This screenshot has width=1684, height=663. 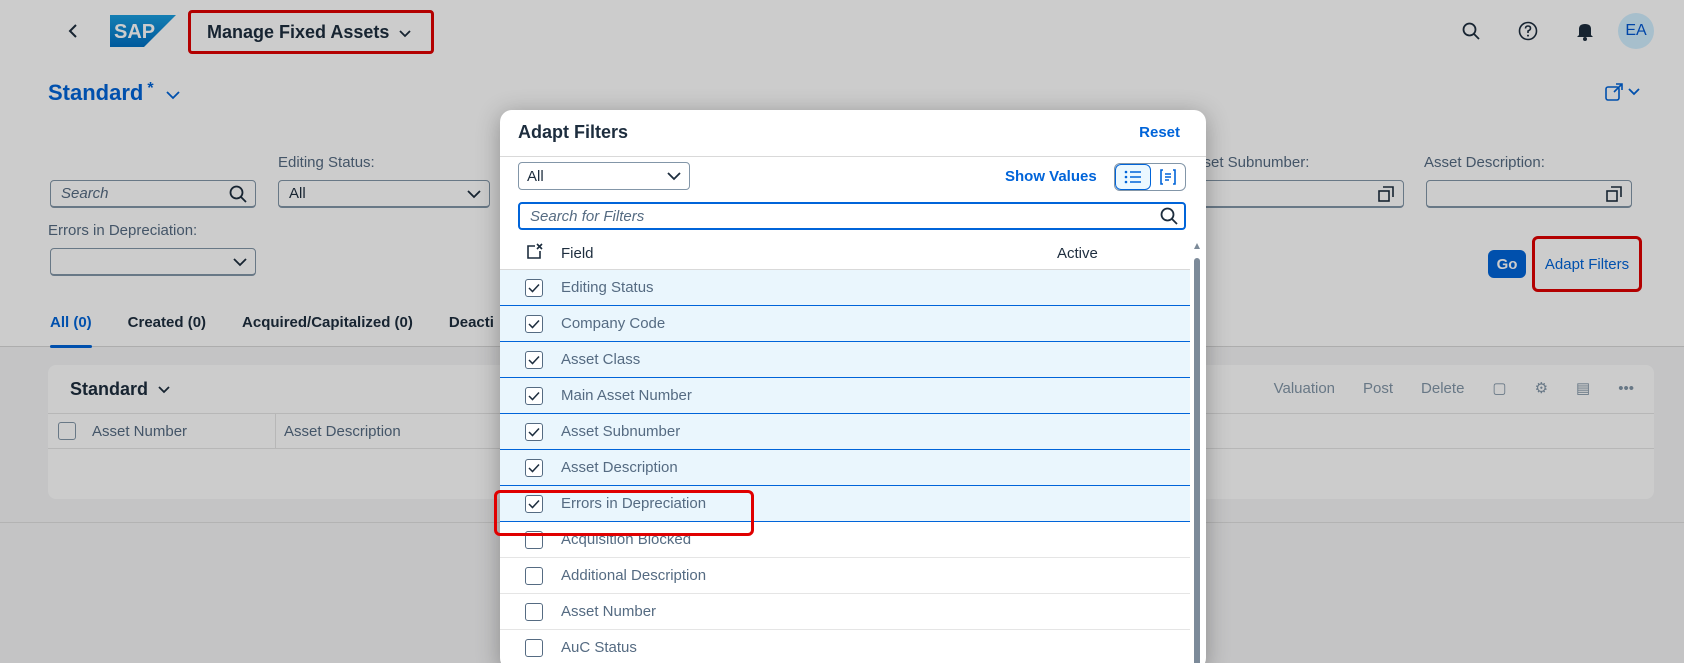 What do you see at coordinates (577, 253) in the screenshot?
I see `column-field: Field` at bounding box center [577, 253].